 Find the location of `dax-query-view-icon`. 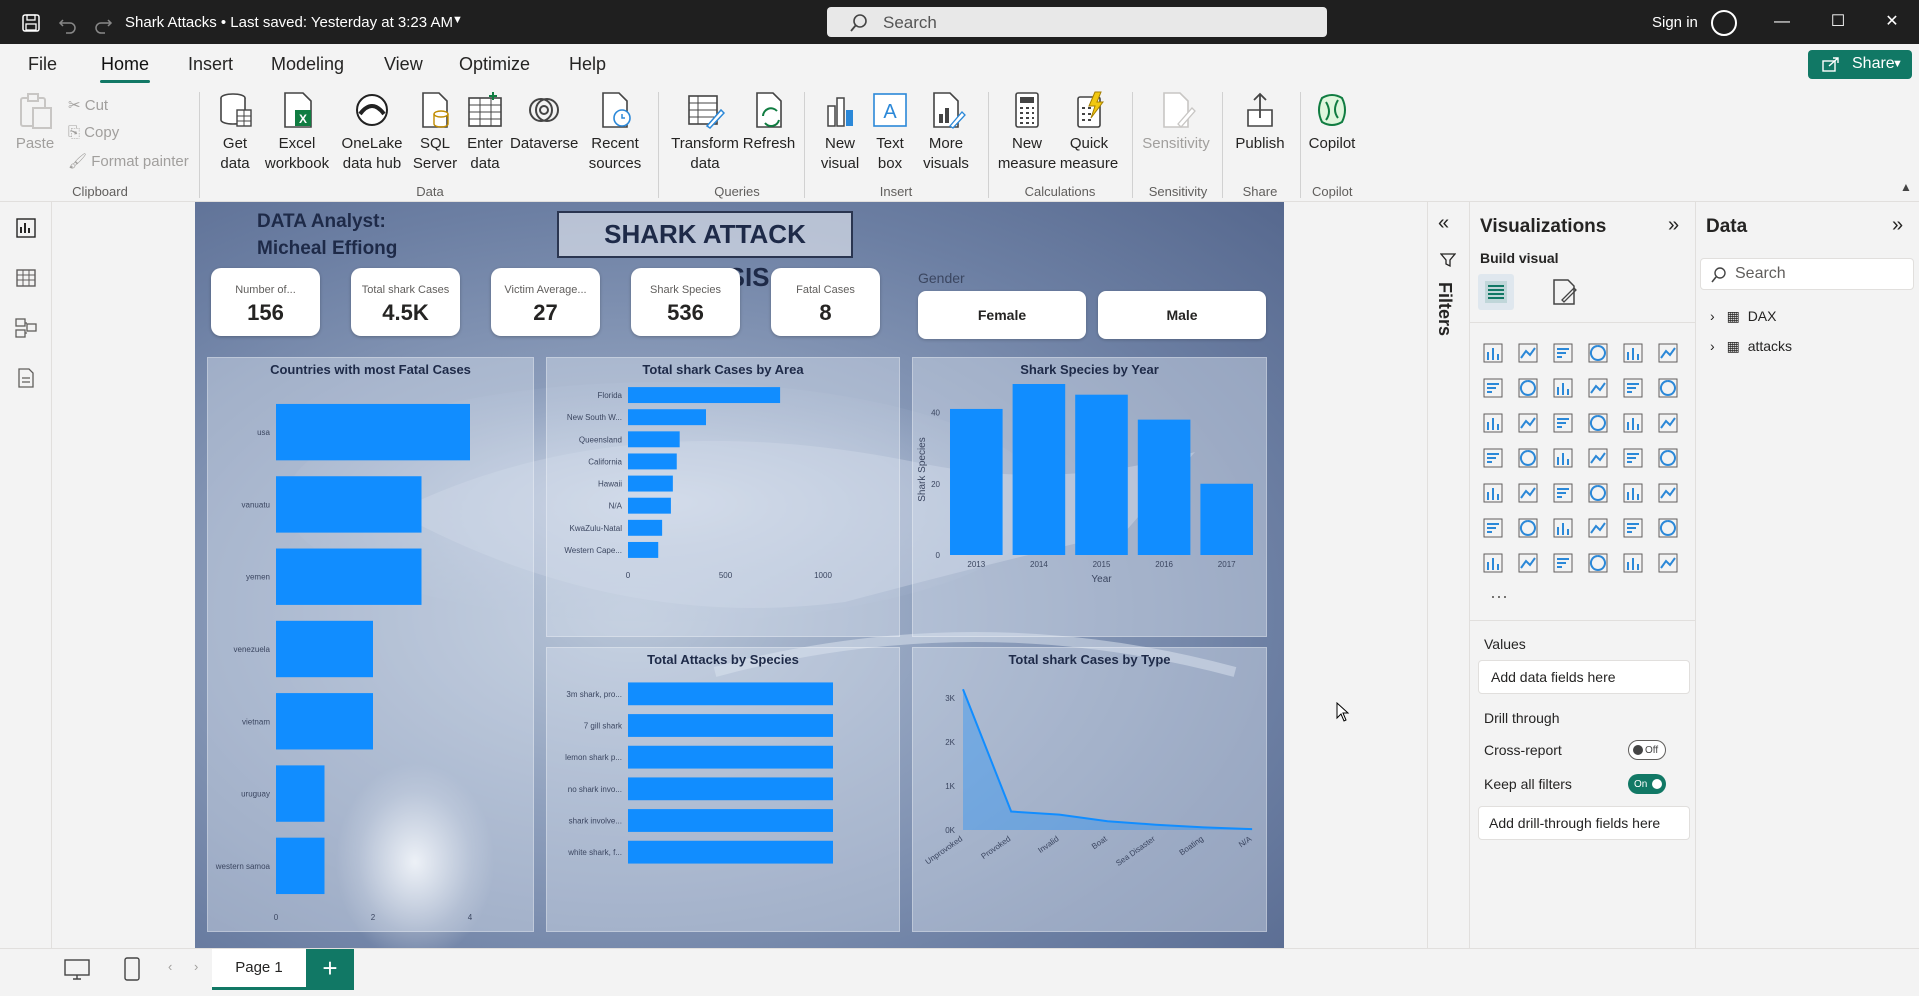

dax-query-view-icon is located at coordinates (26, 378).